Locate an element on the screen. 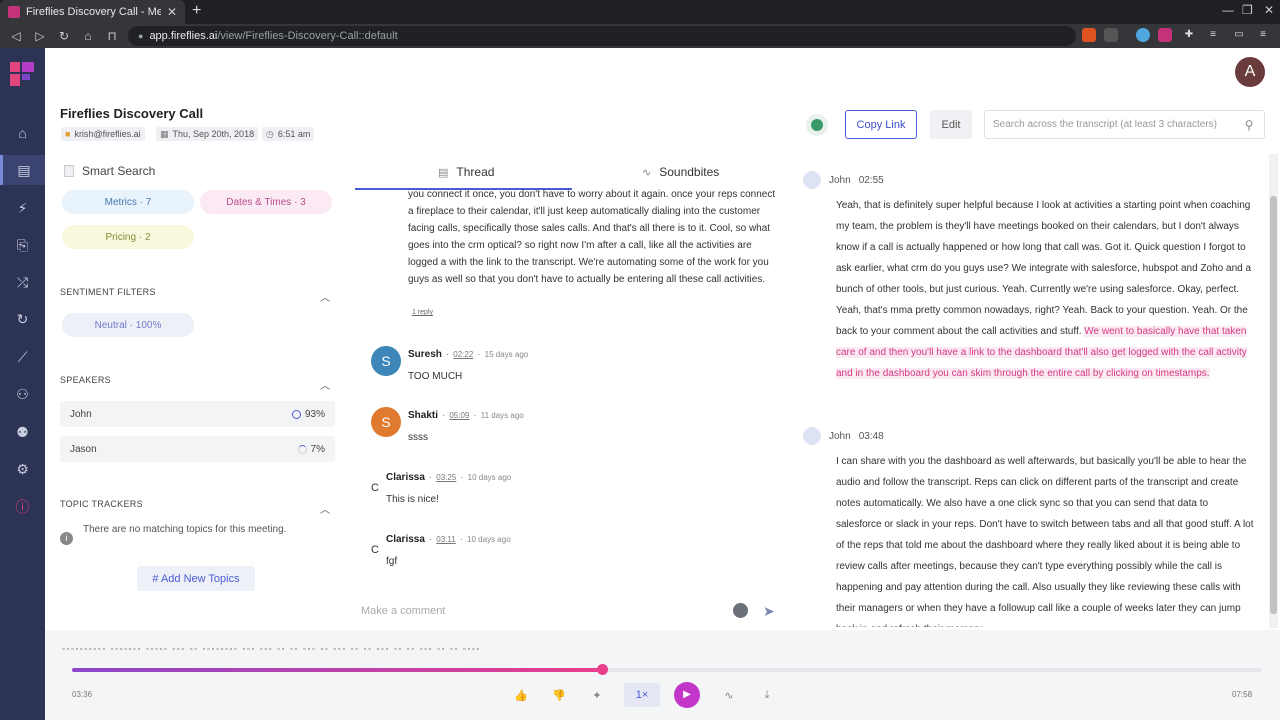 The height and width of the screenshot is (720, 1280). shuffle-nav-icon: ⤮ is located at coordinates (22, 282).